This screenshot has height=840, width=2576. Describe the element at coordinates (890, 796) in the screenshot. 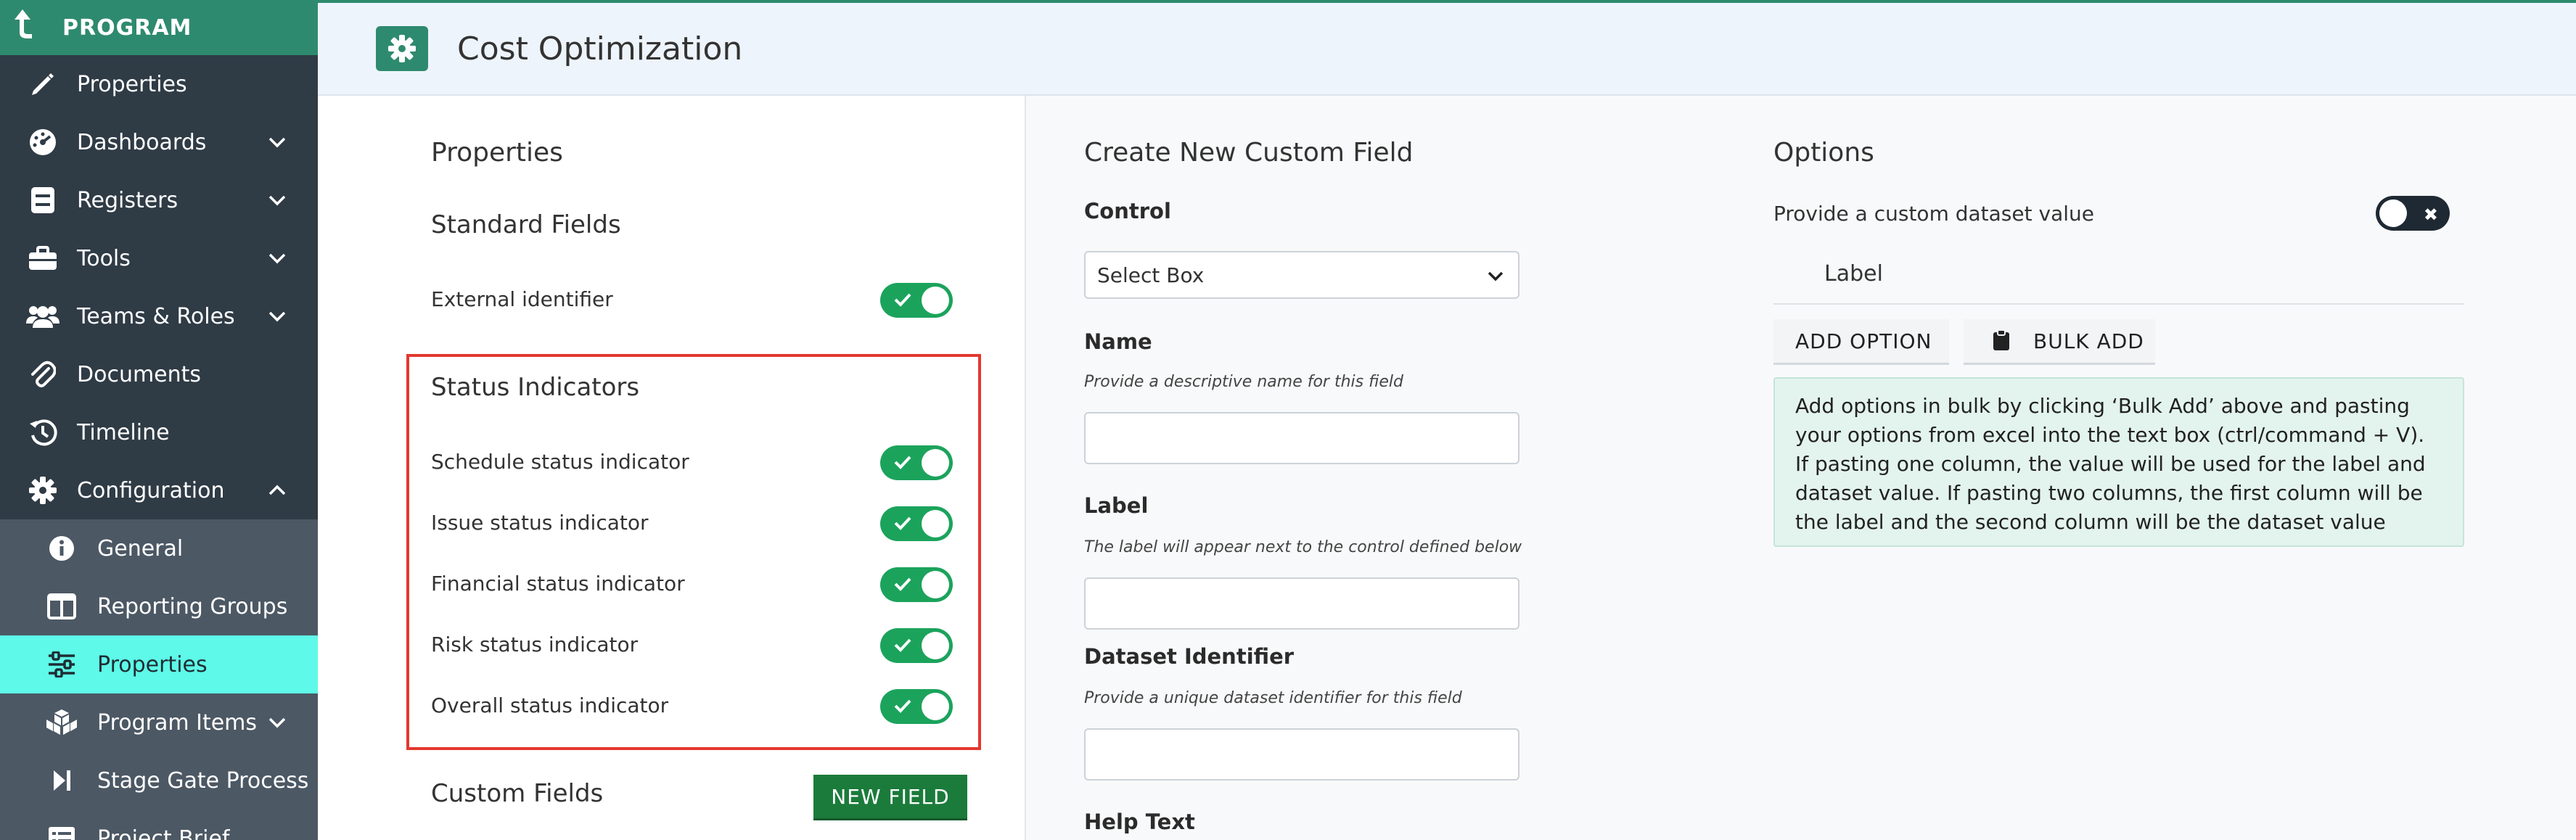

I see `new-field-button: NEW FIELD` at that location.